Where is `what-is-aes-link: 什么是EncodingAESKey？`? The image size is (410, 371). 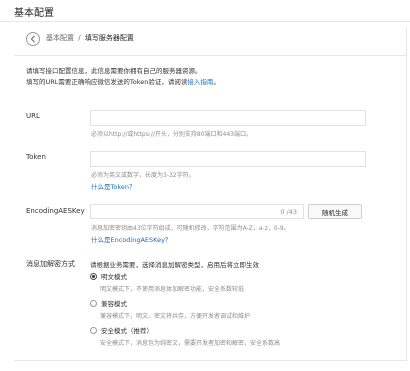
what-is-aes-link: 什么是EncodingAESKey？ is located at coordinates (131, 239).